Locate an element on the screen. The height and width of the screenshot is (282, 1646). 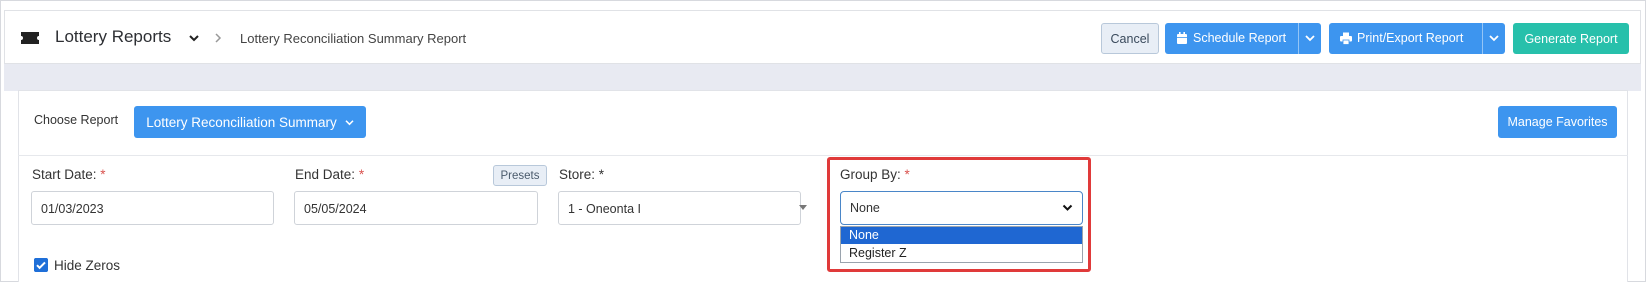
dropdown-option: None is located at coordinates (961, 235).